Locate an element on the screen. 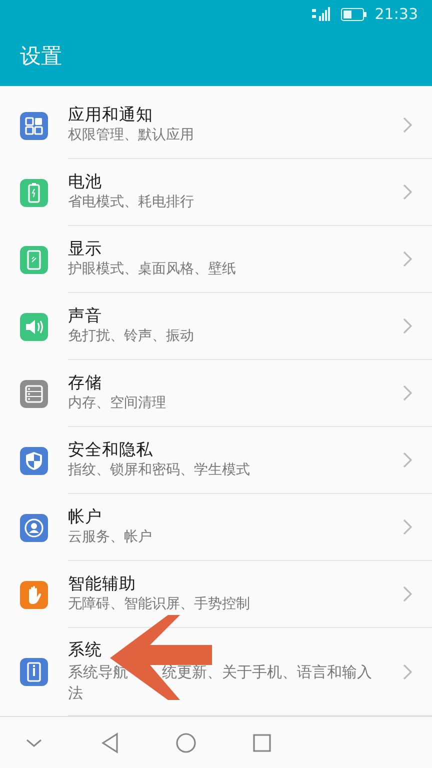  item-title: 显示 is located at coordinates (85, 249).